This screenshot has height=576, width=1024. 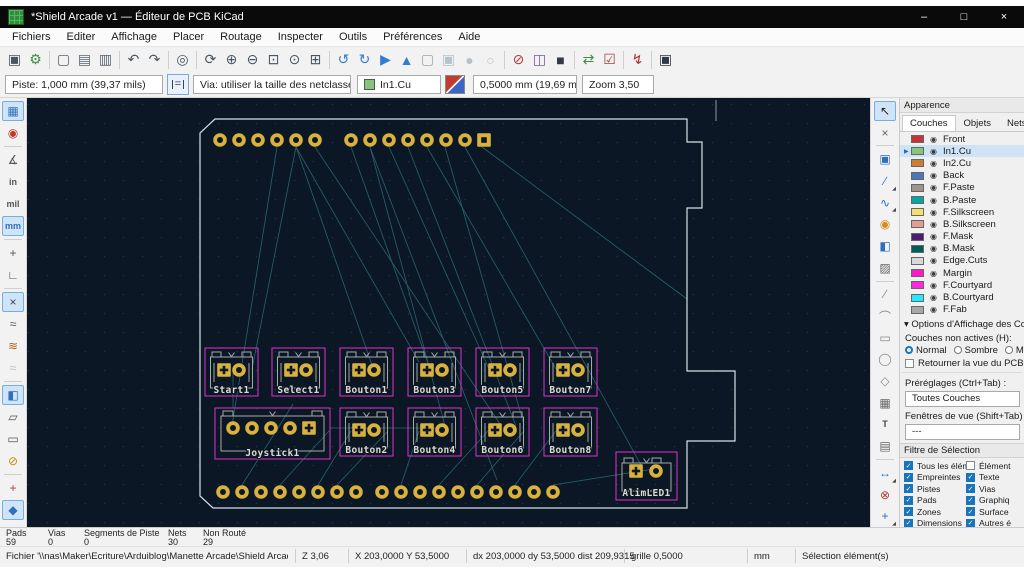 I want to click on units-mils-button: mil, so click(x=13, y=204).